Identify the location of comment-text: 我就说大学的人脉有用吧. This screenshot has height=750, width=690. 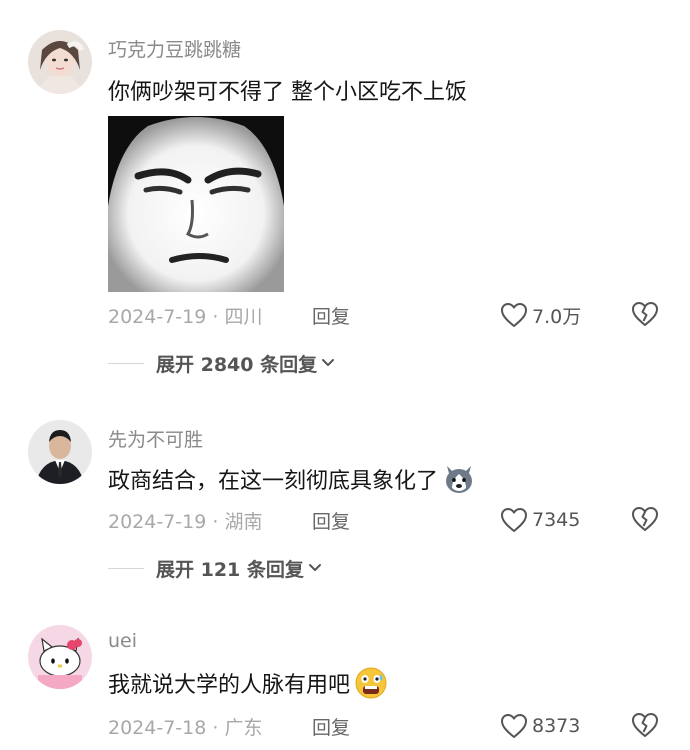
(248, 683).